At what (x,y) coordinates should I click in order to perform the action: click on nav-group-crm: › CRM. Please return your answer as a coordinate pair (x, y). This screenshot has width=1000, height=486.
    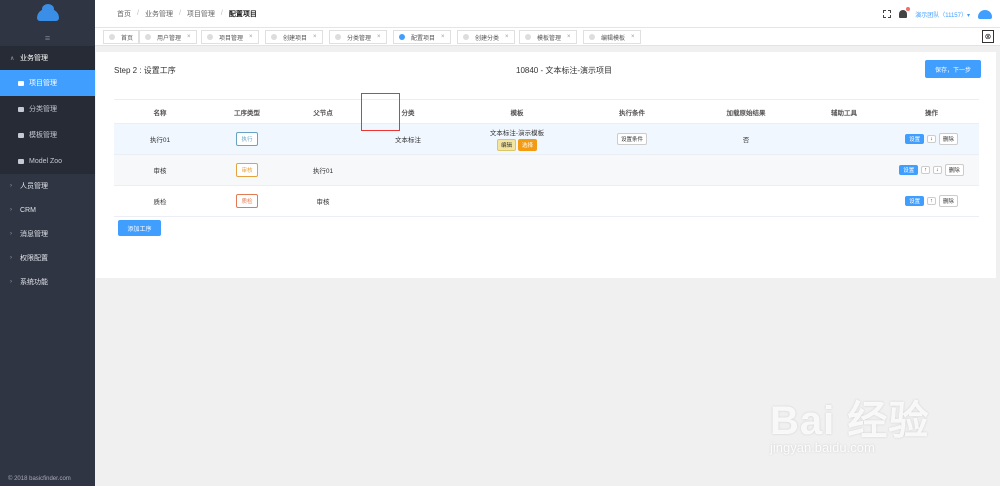
    Looking at the image, I should click on (47, 210).